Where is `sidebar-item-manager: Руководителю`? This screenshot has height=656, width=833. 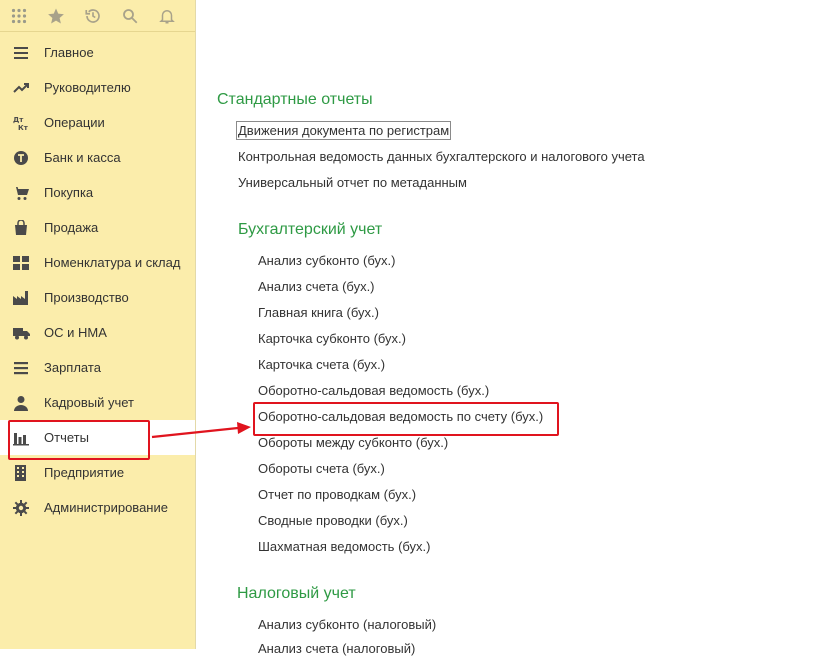 sidebar-item-manager: Руководителю is located at coordinates (97, 87).